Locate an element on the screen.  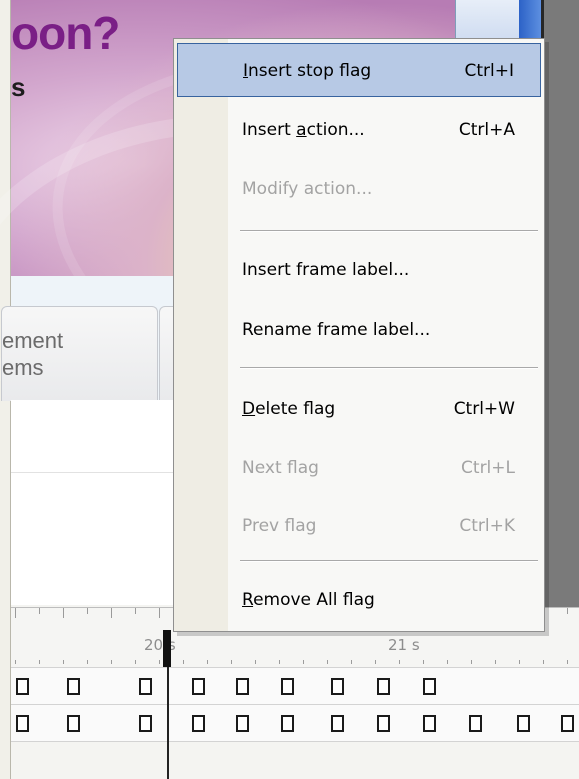
track-divider is located at coordinates (295, 741).